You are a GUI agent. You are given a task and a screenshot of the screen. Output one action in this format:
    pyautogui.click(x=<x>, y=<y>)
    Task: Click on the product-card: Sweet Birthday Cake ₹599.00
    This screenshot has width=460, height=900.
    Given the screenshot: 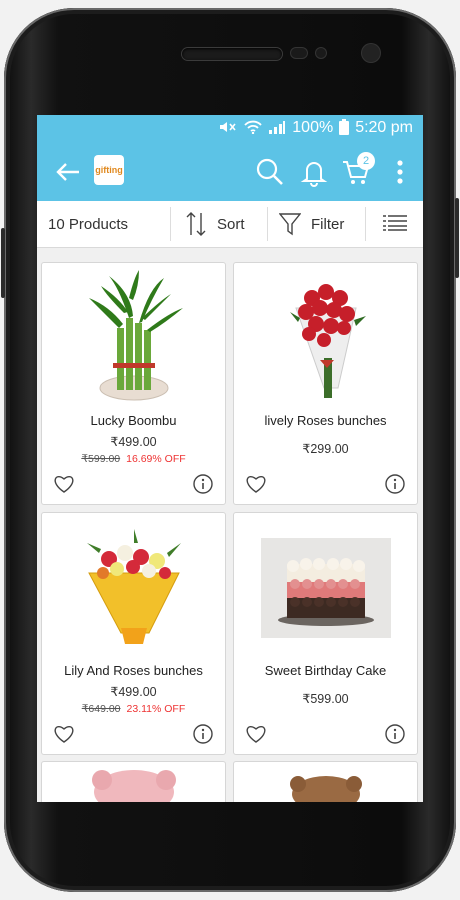 What is the action you would take?
    pyautogui.click(x=325, y=633)
    